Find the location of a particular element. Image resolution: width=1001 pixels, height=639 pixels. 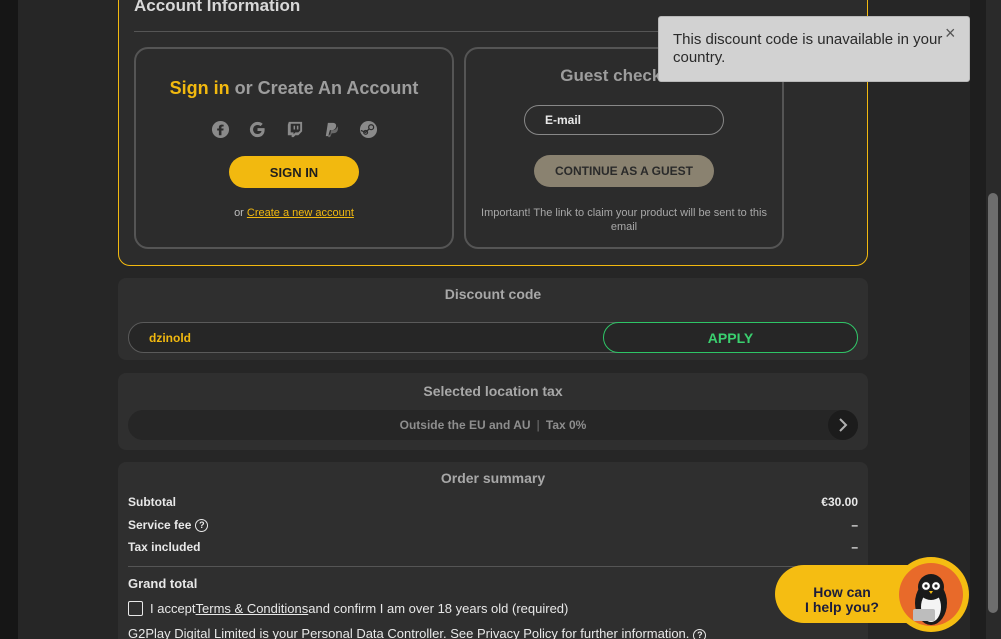

facebook-icon is located at coordinates (220, 129).